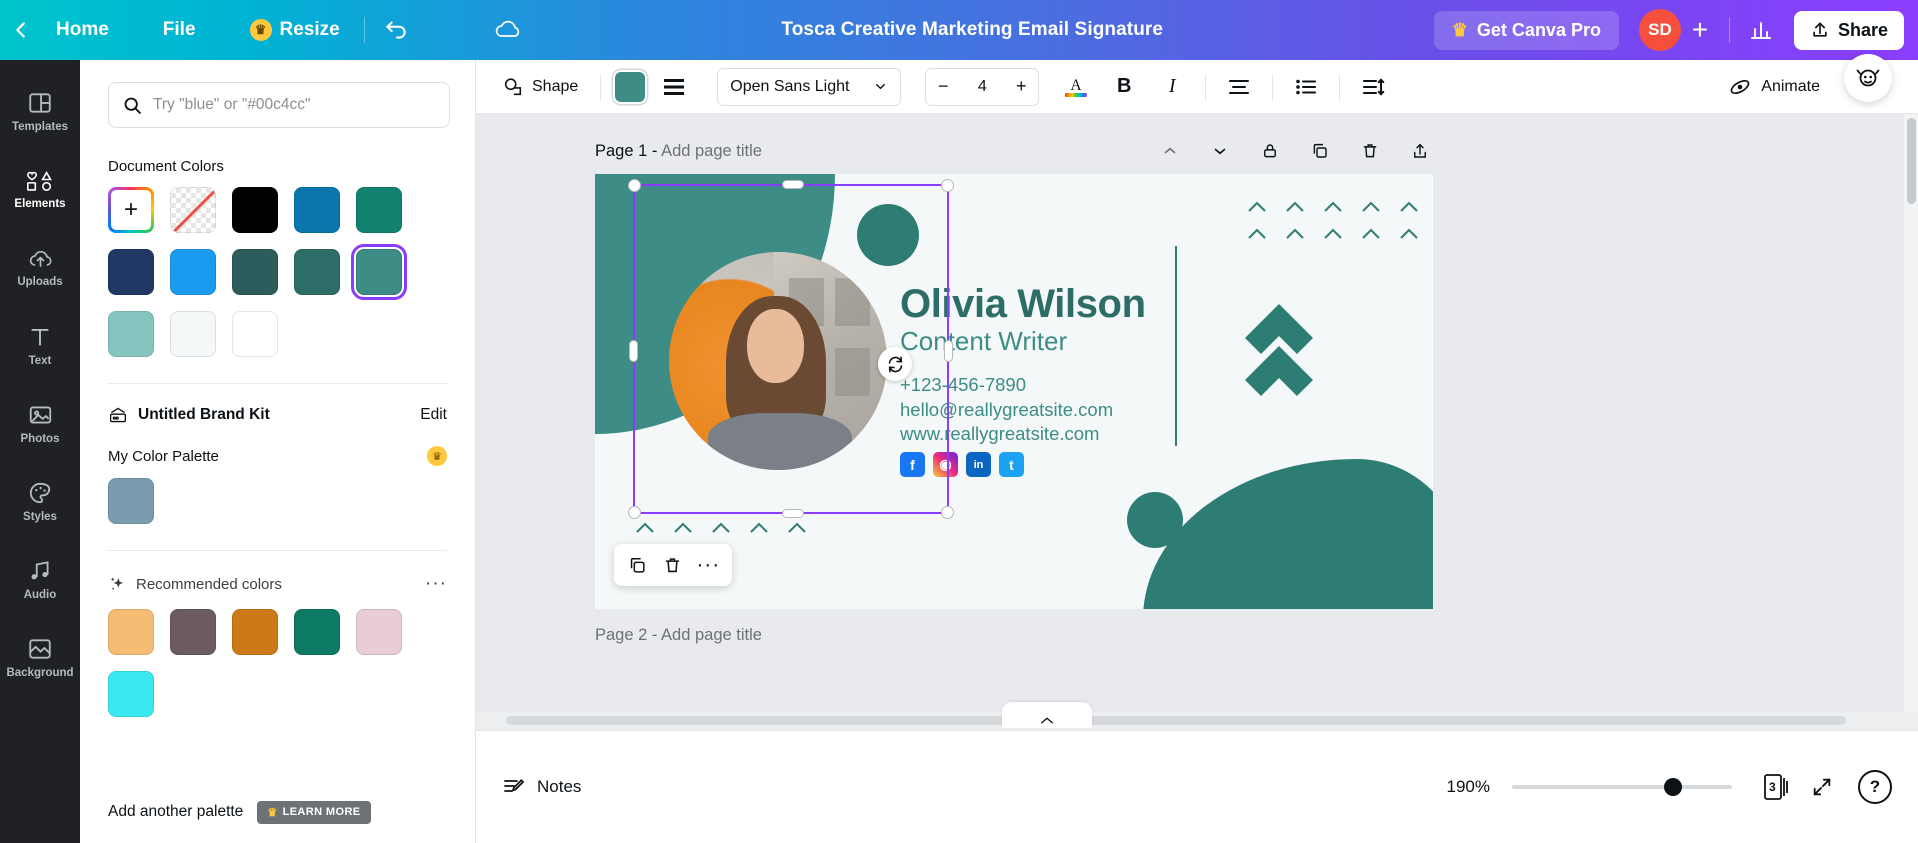 The height and width of the screenshot is (843, 1918). Describe the element at coordinates (674, 87) in the screenshot. I see `lines-style-button` at that location.